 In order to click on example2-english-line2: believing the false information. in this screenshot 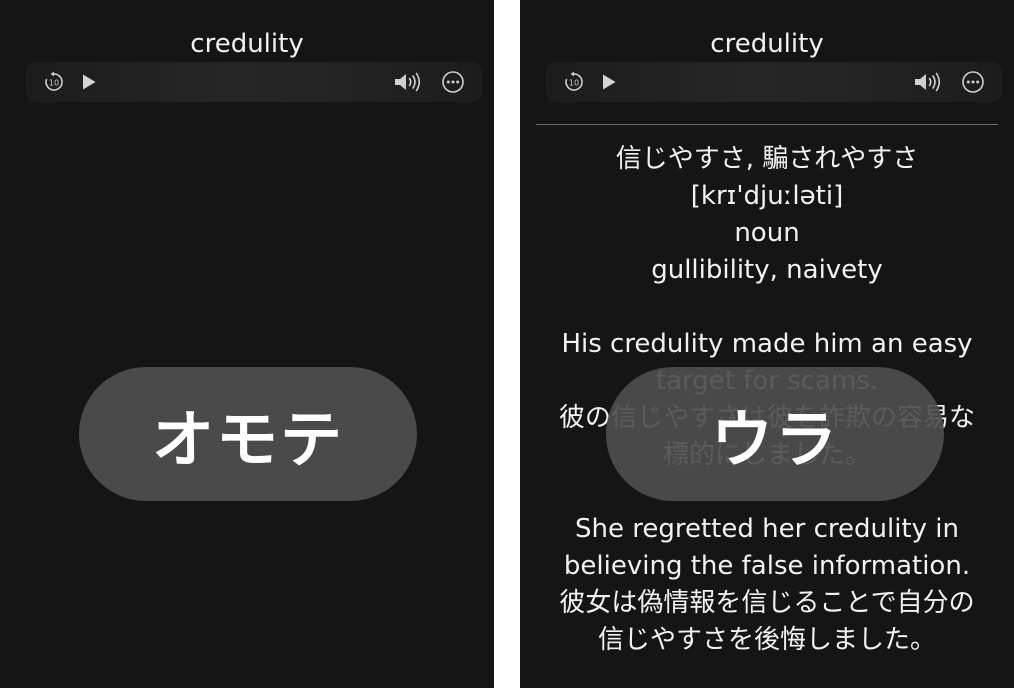, I will do `click(767, 566)`.